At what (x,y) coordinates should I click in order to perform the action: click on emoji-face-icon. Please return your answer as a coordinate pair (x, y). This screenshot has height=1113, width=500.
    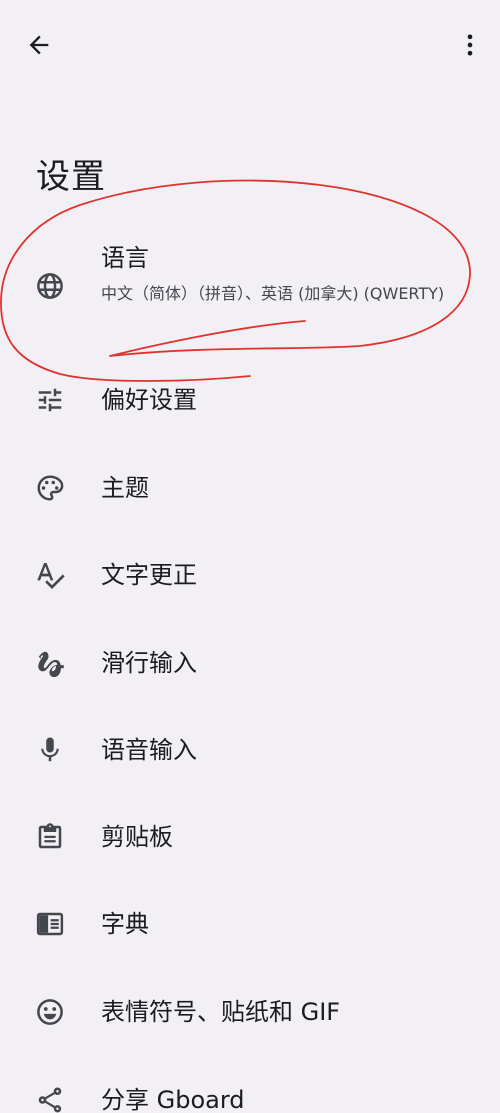
    Looking at the image, I should click on (50, 1012).